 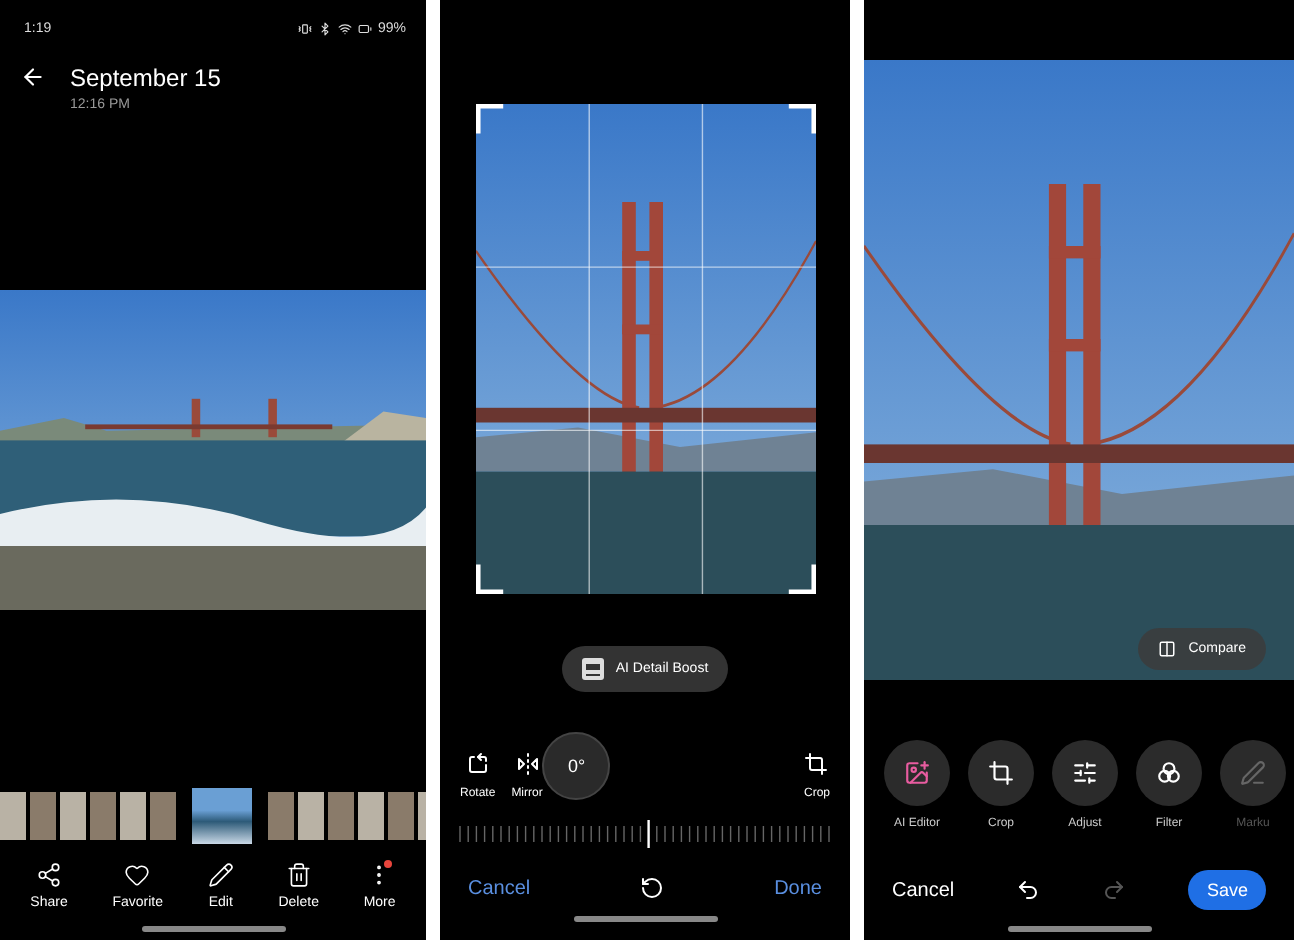 I want to click on circles-icon, so click(x=1169, y=773).